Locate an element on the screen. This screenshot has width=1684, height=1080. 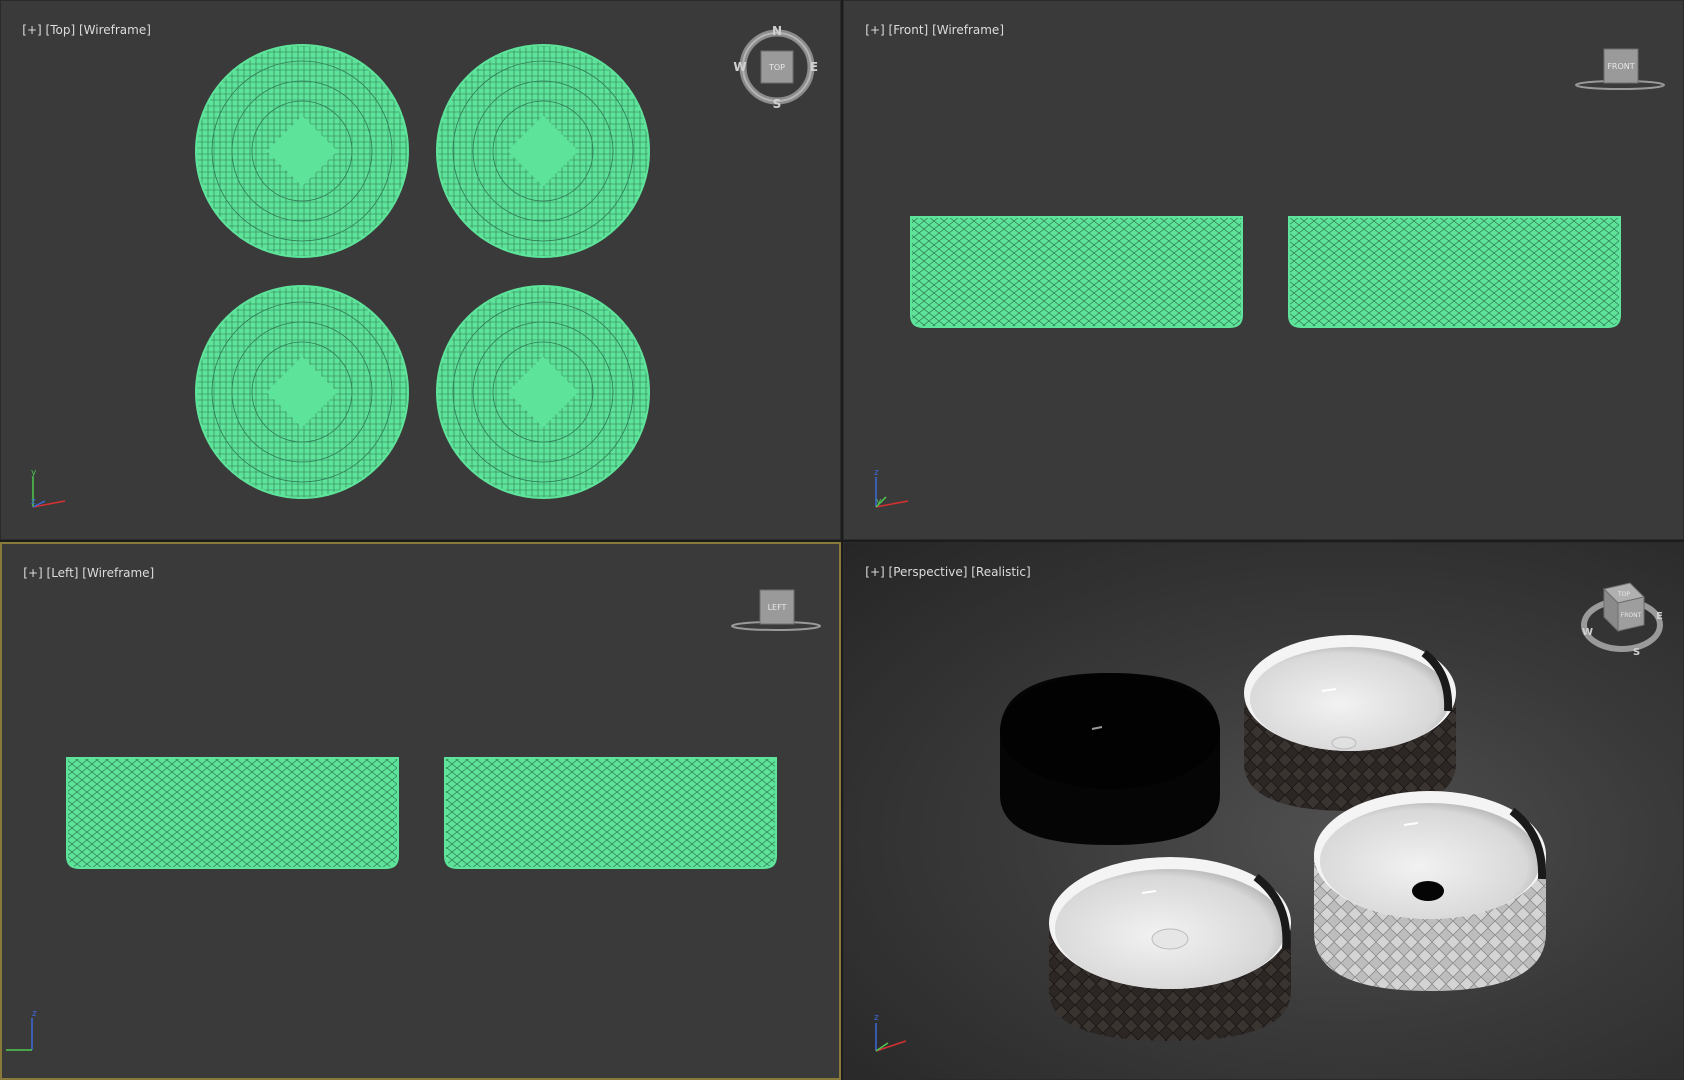
viewport-view-menu: [Perspective] is located at coordinates (928, 572).